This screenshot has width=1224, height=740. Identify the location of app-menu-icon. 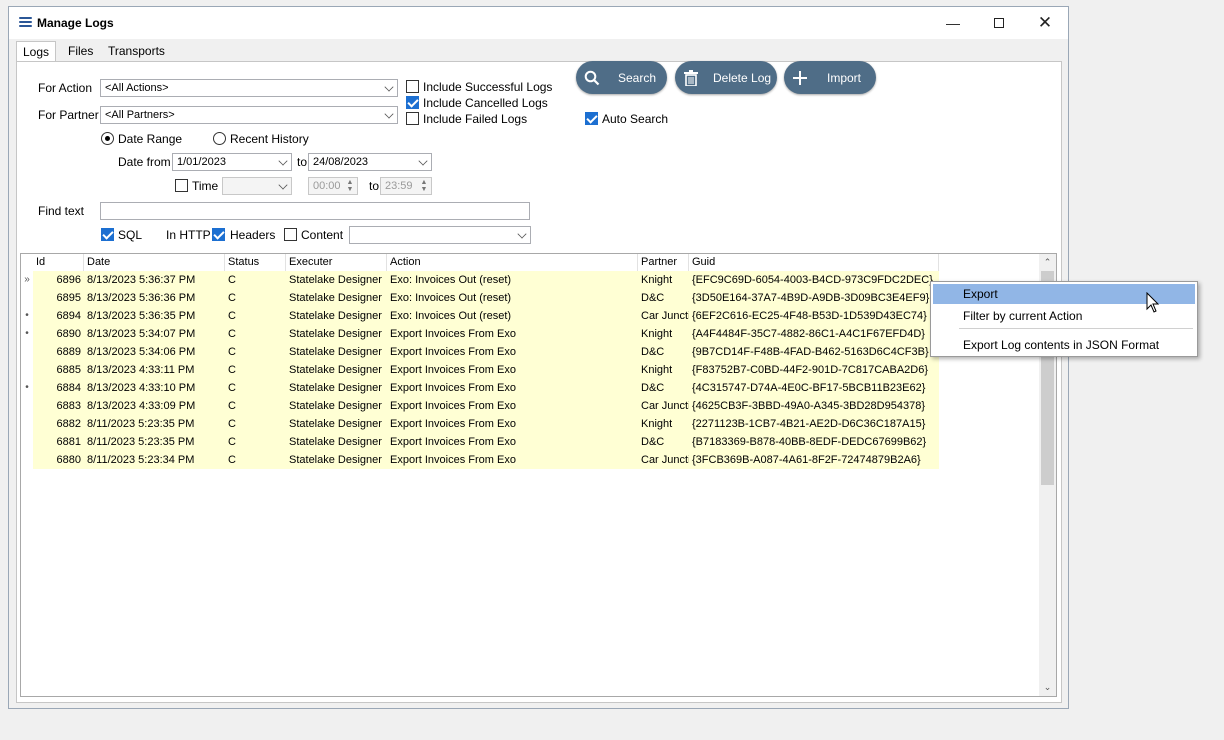
(25, 22).